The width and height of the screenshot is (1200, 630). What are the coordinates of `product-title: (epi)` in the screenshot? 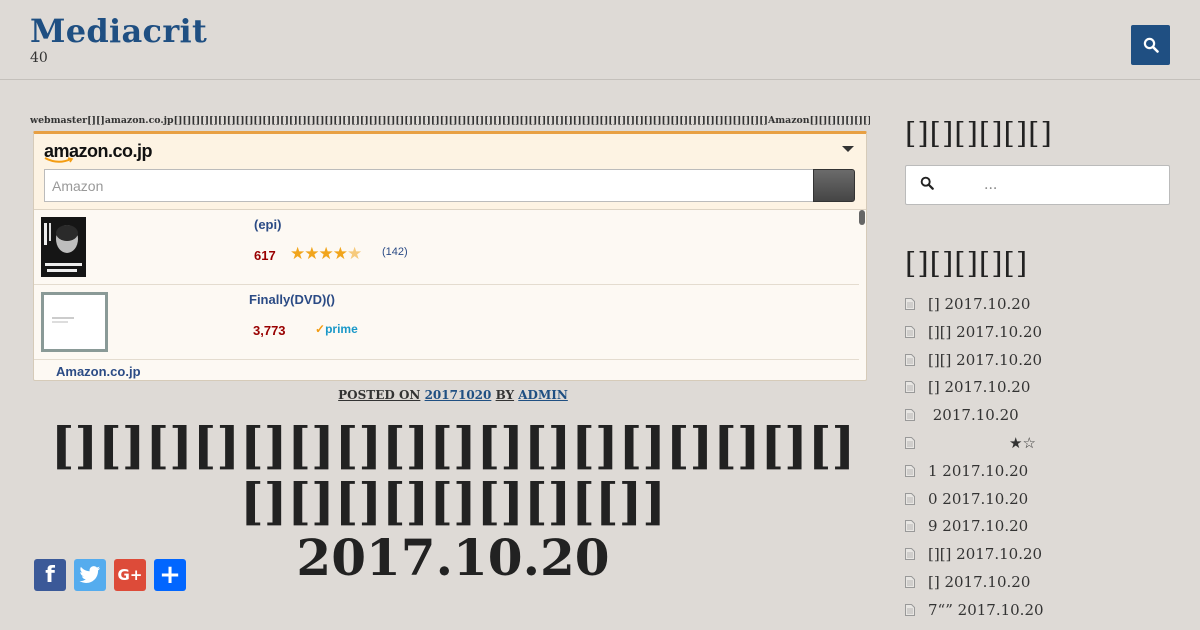 It's located at (267, 224).